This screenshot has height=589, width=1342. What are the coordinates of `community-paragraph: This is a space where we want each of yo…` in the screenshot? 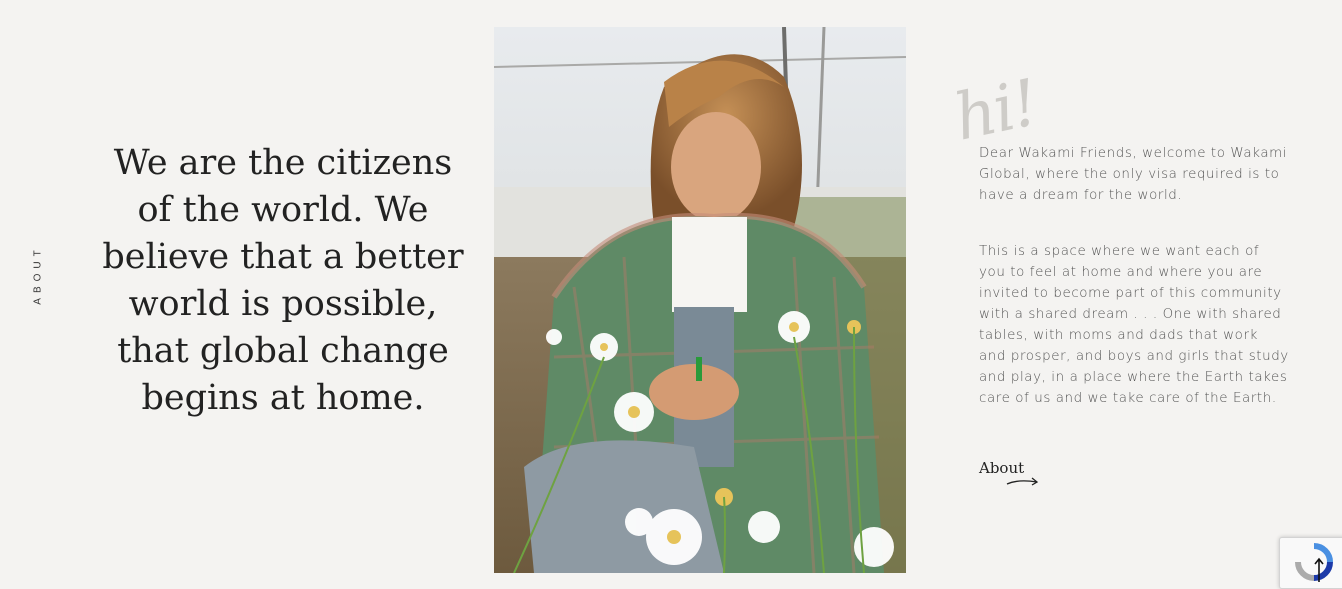 It's located at (1134, 325).